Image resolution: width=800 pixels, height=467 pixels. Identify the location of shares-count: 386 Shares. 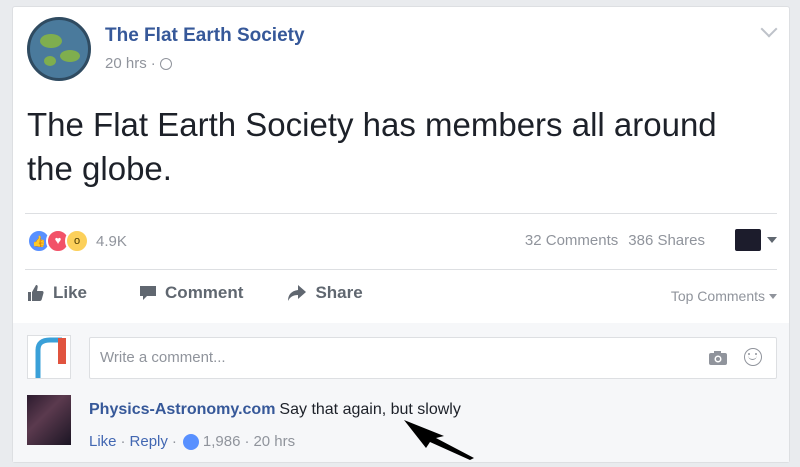
(666, 240).